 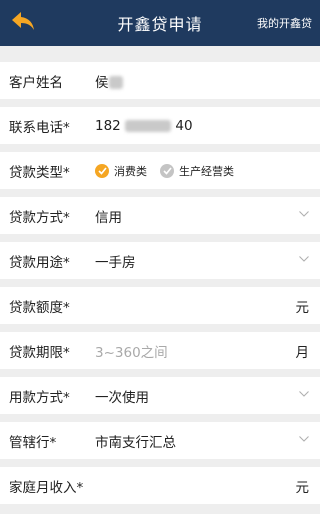 What do you see at coordinates (160, 260) in the screenshot?
I see `loan-purpose-row: 贷款用途* 一手房` at bounding box center [160, 260].